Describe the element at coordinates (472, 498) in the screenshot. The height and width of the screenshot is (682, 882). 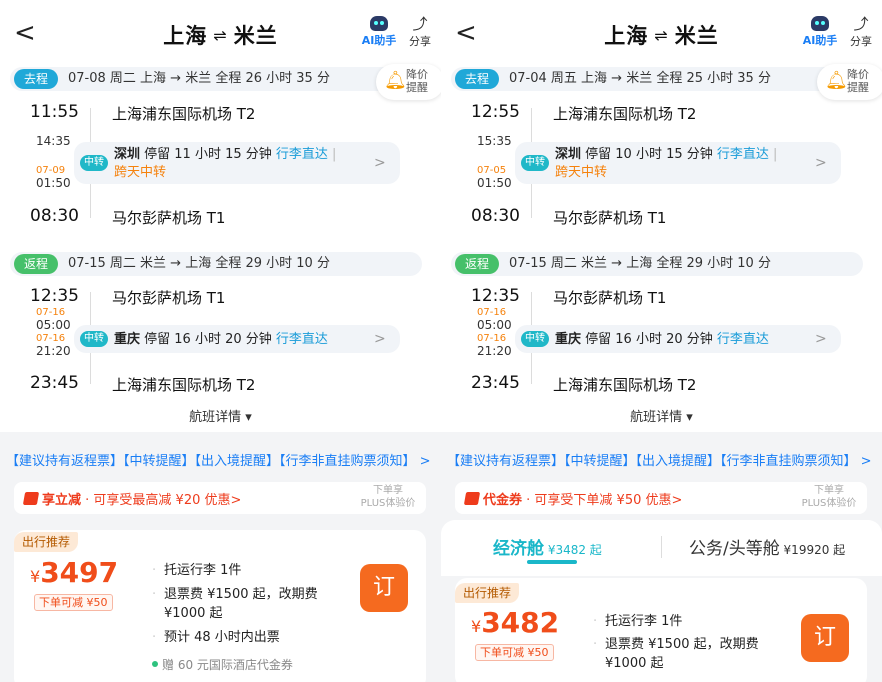
I see `coupon-icon` at that location.